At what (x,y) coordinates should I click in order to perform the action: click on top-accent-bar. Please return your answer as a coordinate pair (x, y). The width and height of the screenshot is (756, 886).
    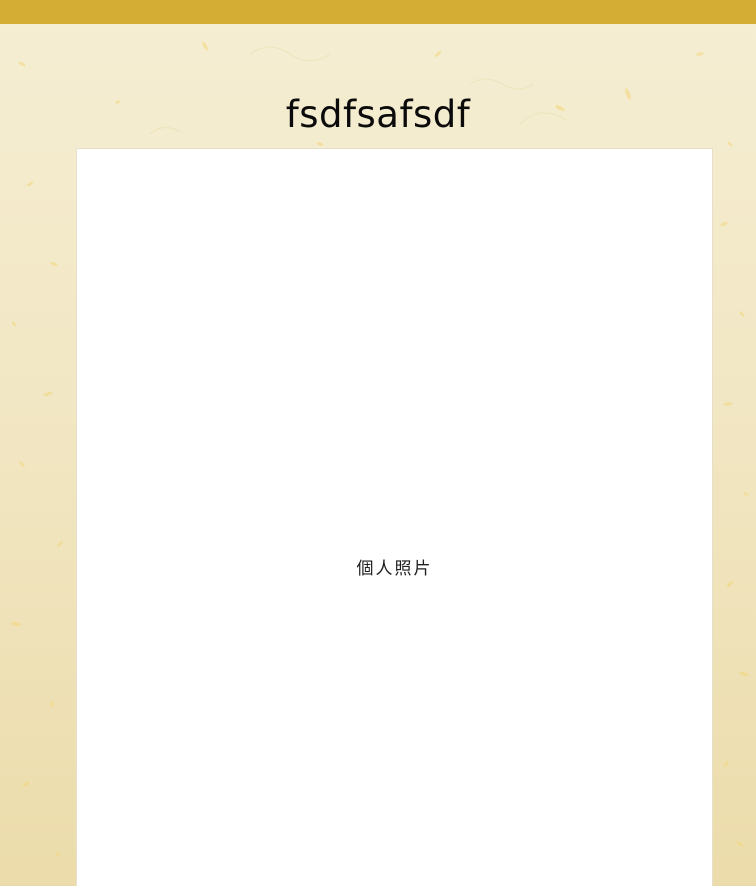
    Looking at the image, I should click on (378, 12).